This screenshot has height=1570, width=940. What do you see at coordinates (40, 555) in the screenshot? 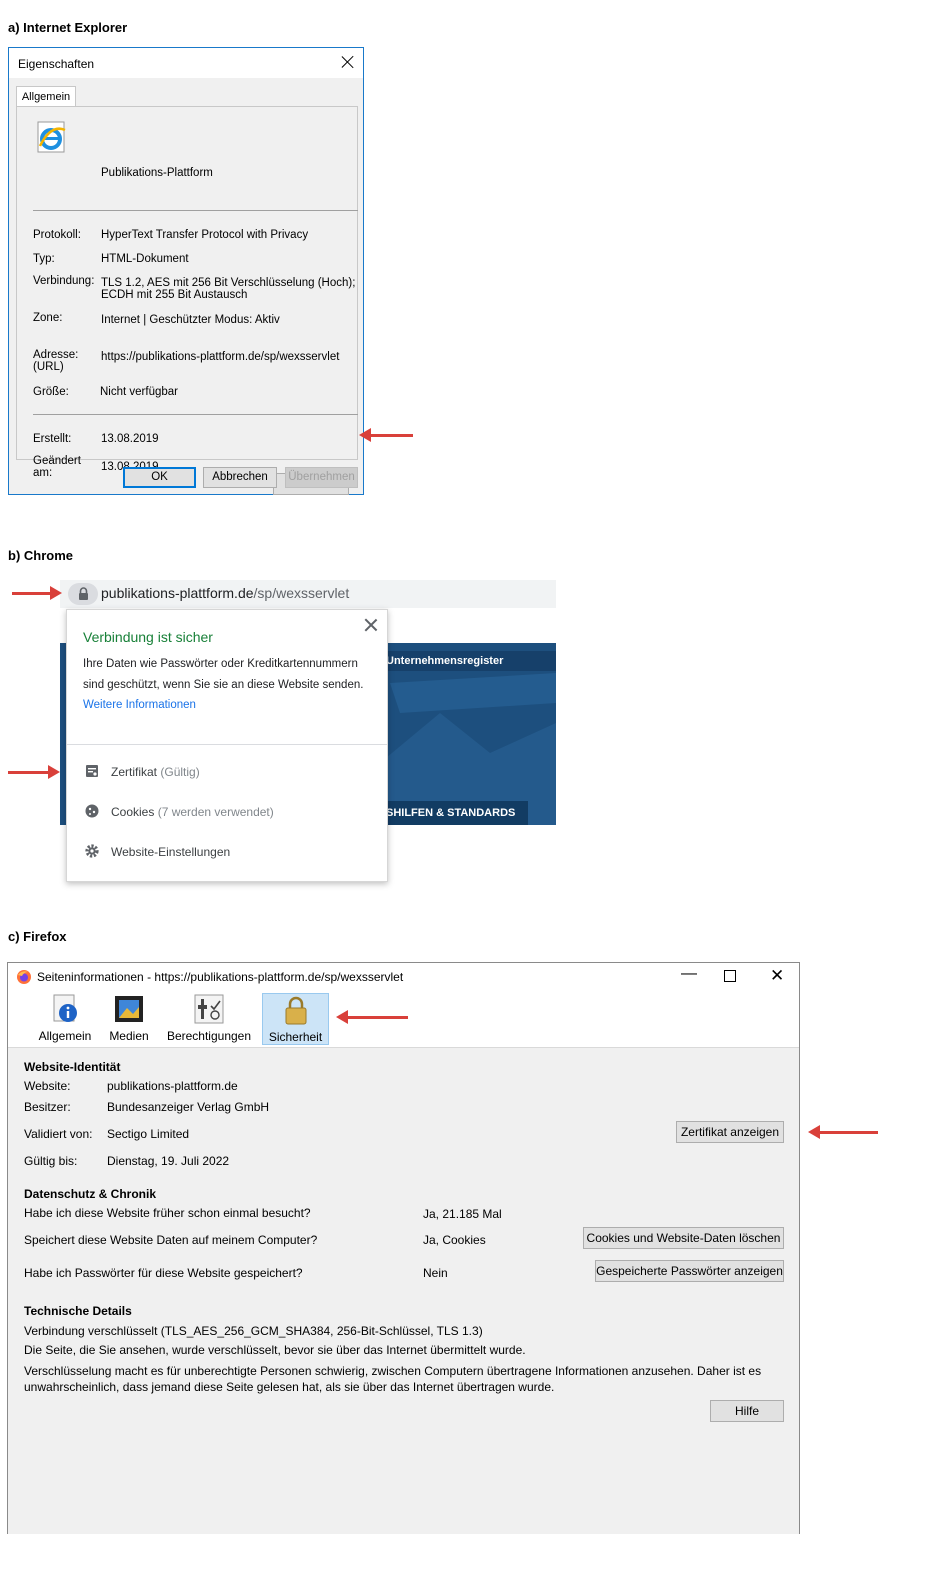
I see `section-title-chrome: b) Chrome` at bounding box center [40, 555].